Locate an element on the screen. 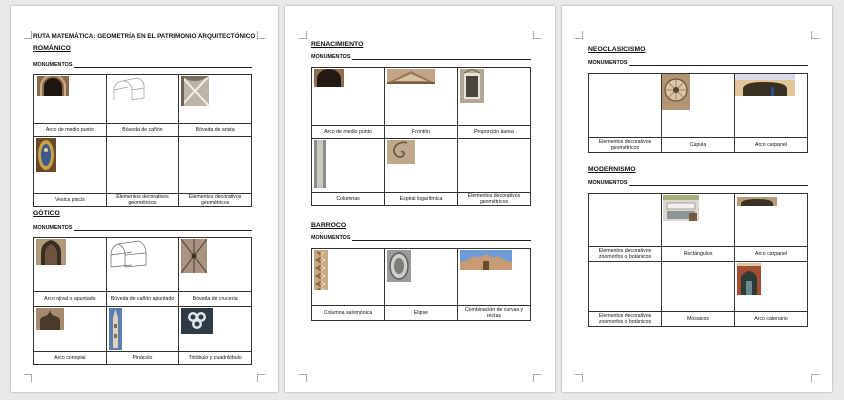 This screenshot has height=400, width=844. rib-vault-photo is located at coordinates (194, 256).